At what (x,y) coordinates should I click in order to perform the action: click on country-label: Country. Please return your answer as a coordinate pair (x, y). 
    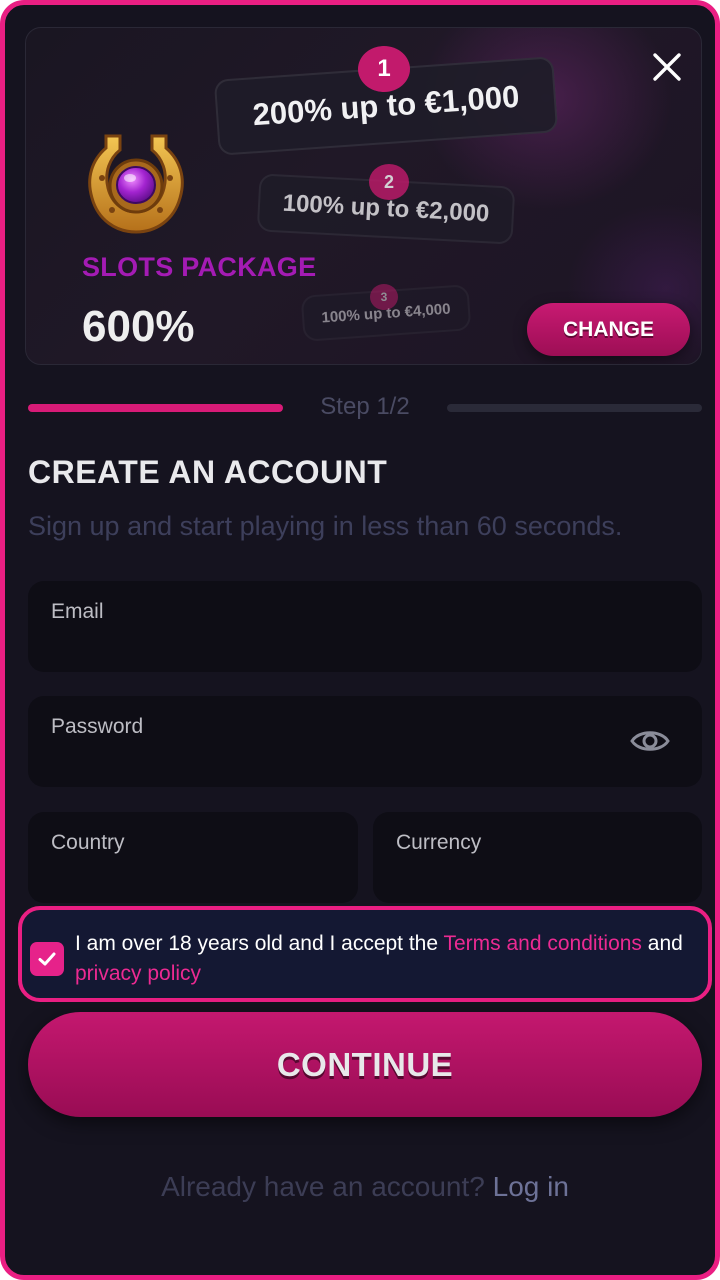
    Looking at the image, I should click on (88, 842).